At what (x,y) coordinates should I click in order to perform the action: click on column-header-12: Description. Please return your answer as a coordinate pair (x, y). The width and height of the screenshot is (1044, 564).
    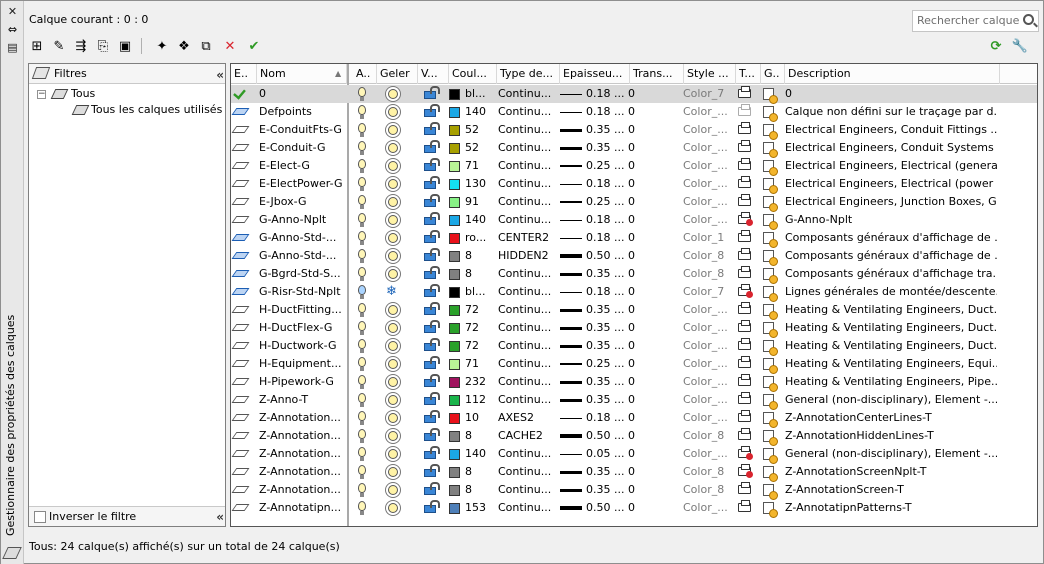
    Looking at the image, I should click on (892, 74).